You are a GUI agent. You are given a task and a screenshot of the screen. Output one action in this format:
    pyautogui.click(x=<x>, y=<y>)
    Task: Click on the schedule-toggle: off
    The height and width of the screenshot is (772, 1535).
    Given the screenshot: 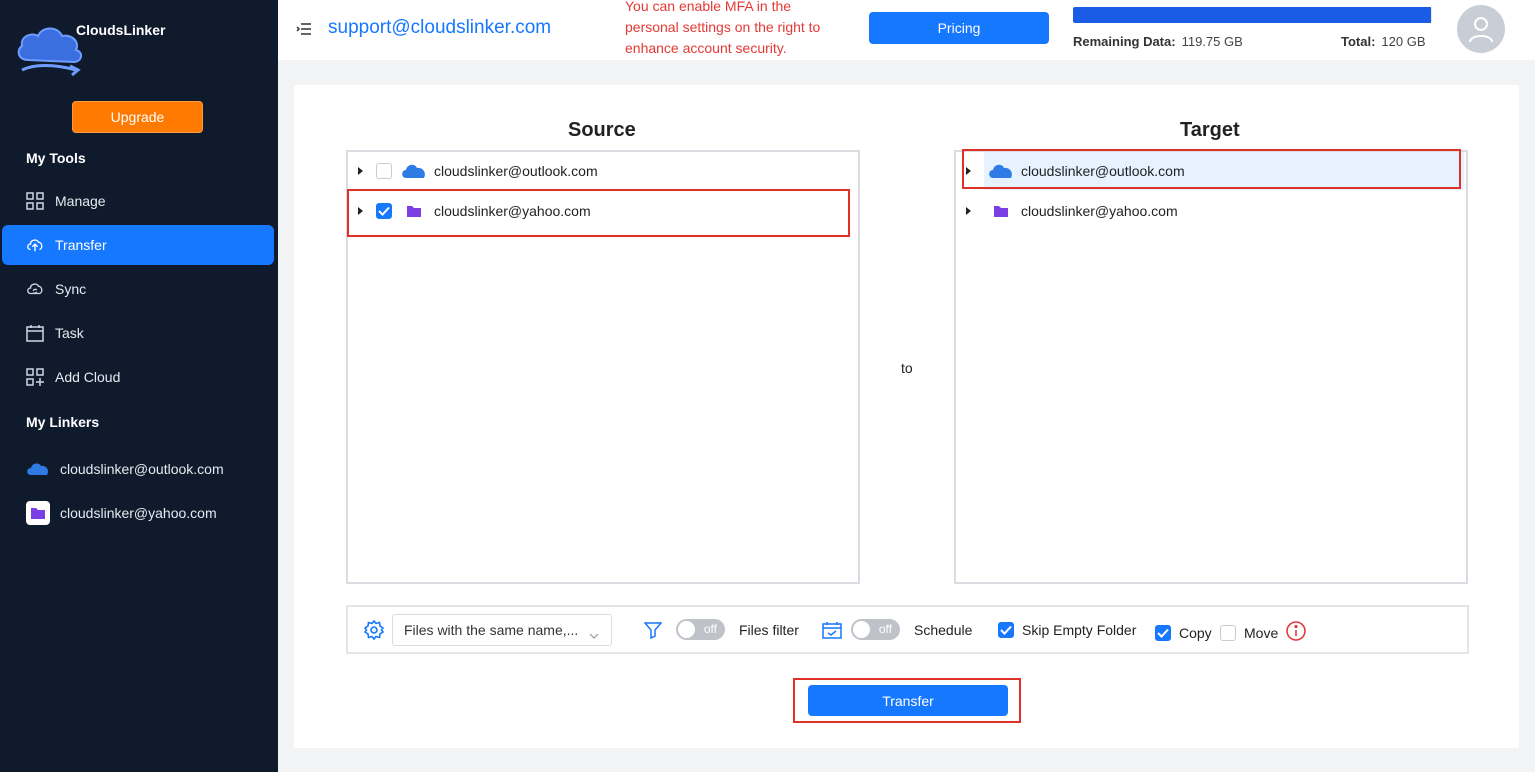 What is the action you would take?
    pyautogui.click(x=875, y=629)
    